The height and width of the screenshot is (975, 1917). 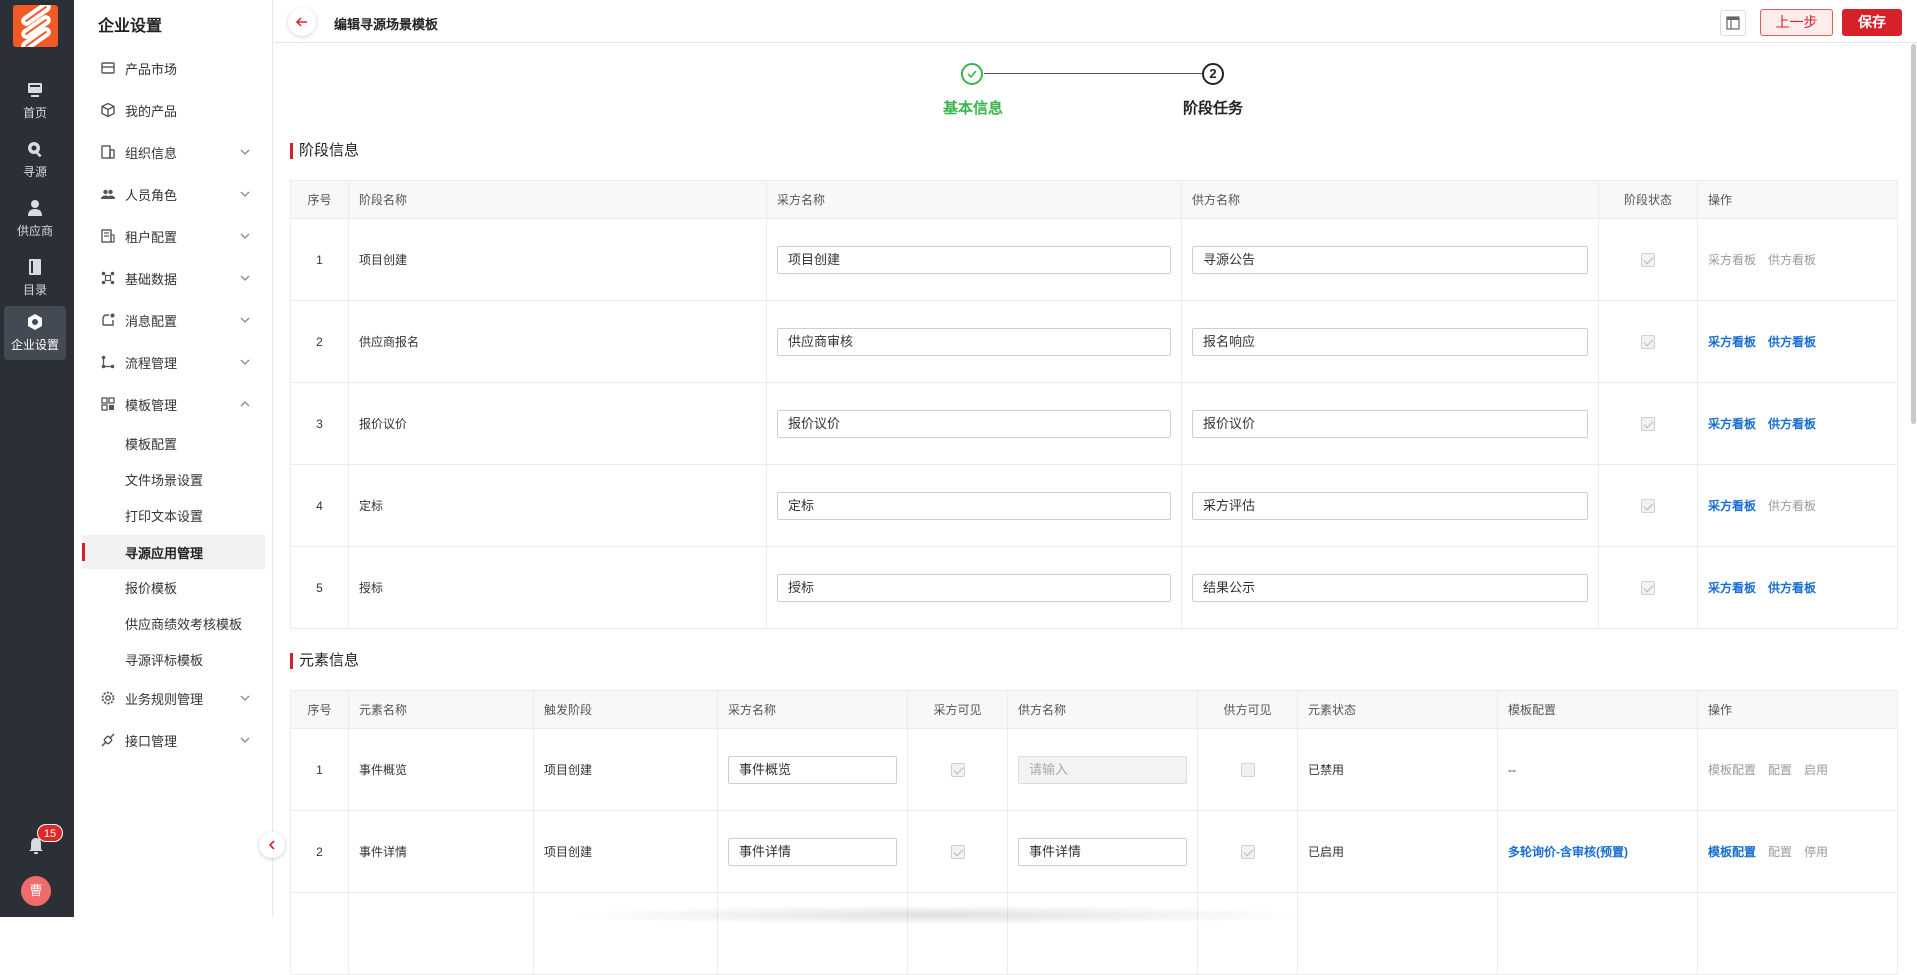 What do you see at coordinates (1816, 852) in the screenshot?
I see `disable-link: 停用` at bounding box center [1816, 852].